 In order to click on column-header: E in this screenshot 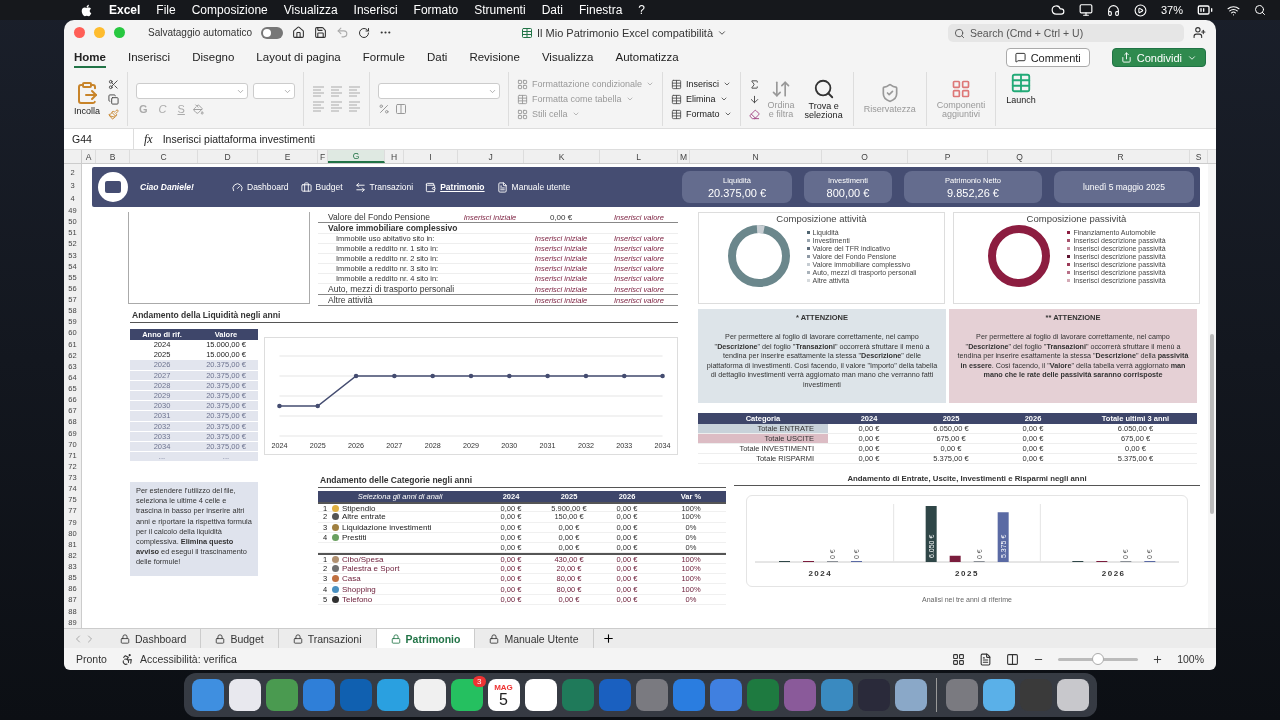, I will do `click(288, 156)`.